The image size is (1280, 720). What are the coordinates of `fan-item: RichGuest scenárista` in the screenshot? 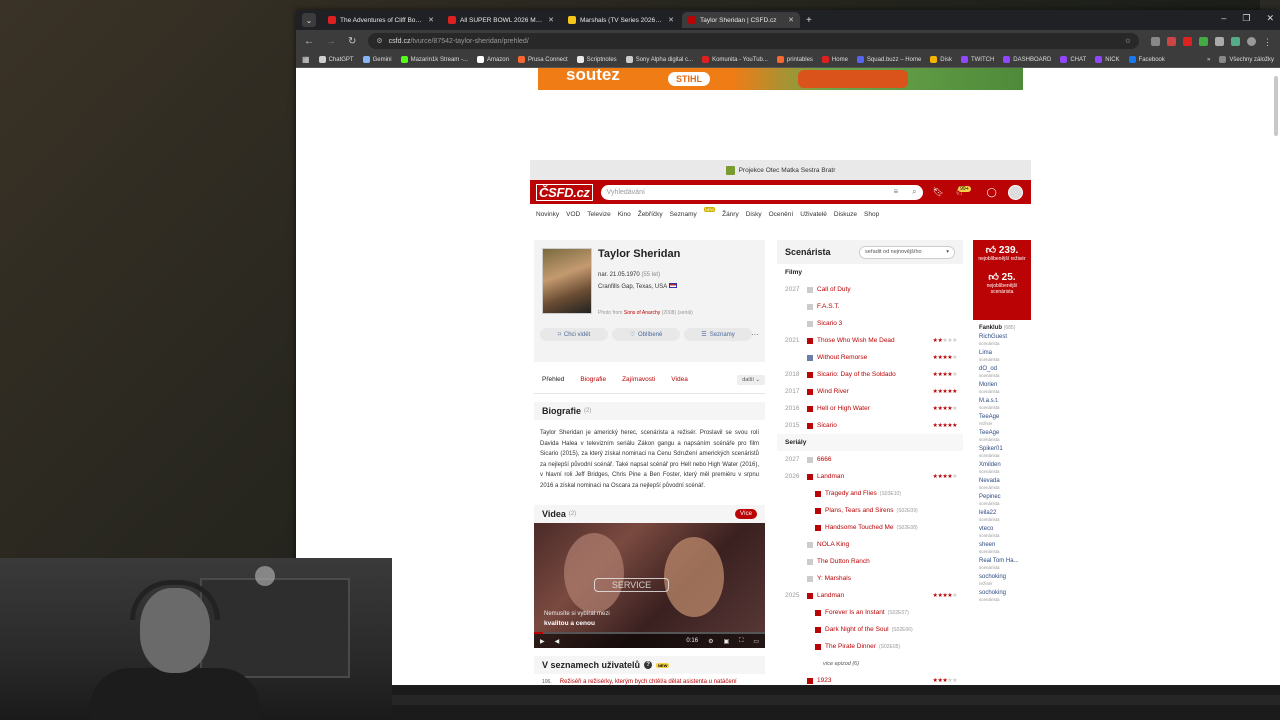 It's located at (1002, 340).